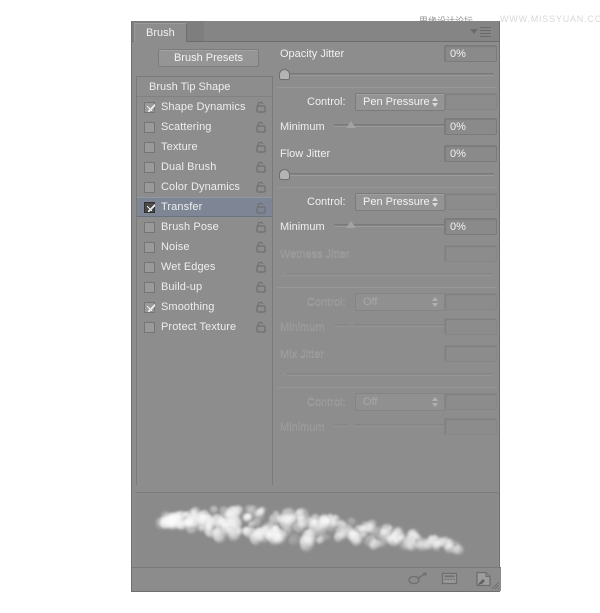 This screenshot has height=613, width=600. Describe the element at coordinates (204, 87) in the screenshot. I see `brush-tip-shape-item: Brush Tip Shape` at that location.